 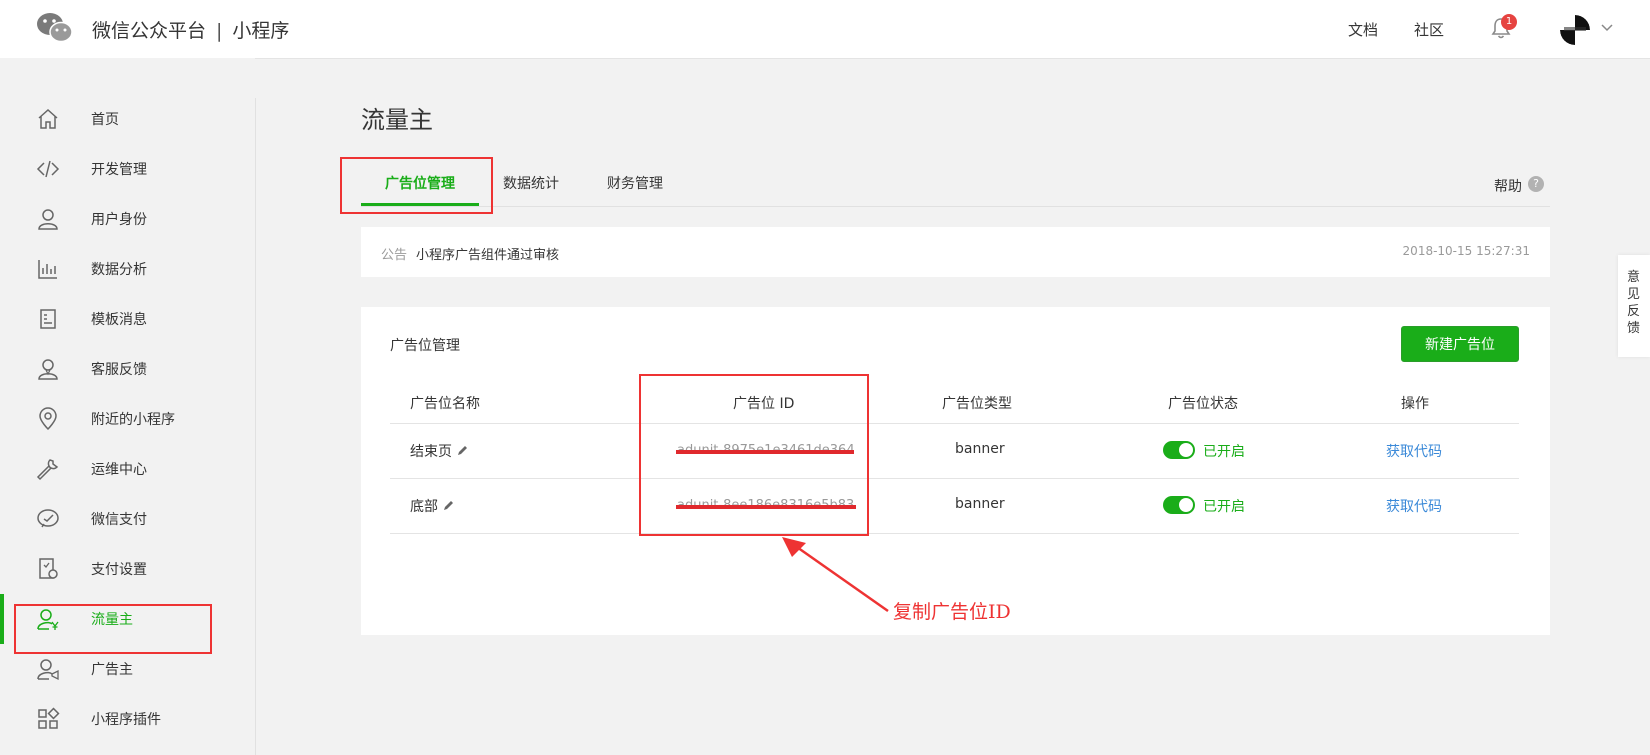 I want to click on document-icon, so click(x=48, y=319).